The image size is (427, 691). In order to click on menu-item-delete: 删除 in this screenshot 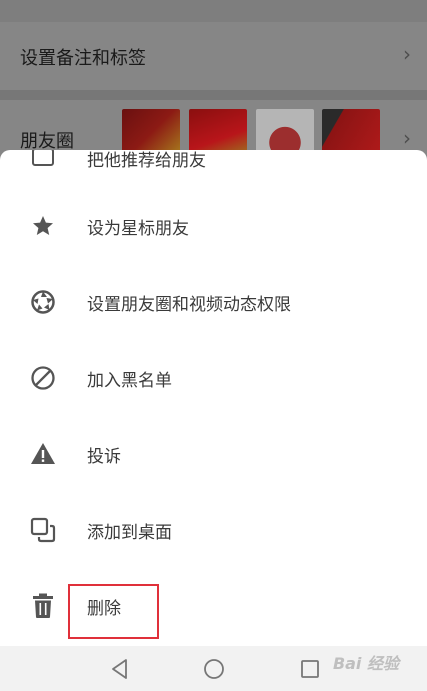, I will do `click(213, 606)`.